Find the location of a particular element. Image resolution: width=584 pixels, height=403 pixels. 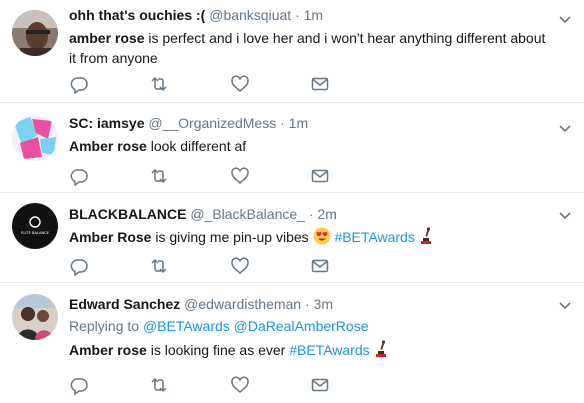

tweet-header: ohh that's ouchies :( @banksqiuat · 1m is located at coordinates (311, 15).